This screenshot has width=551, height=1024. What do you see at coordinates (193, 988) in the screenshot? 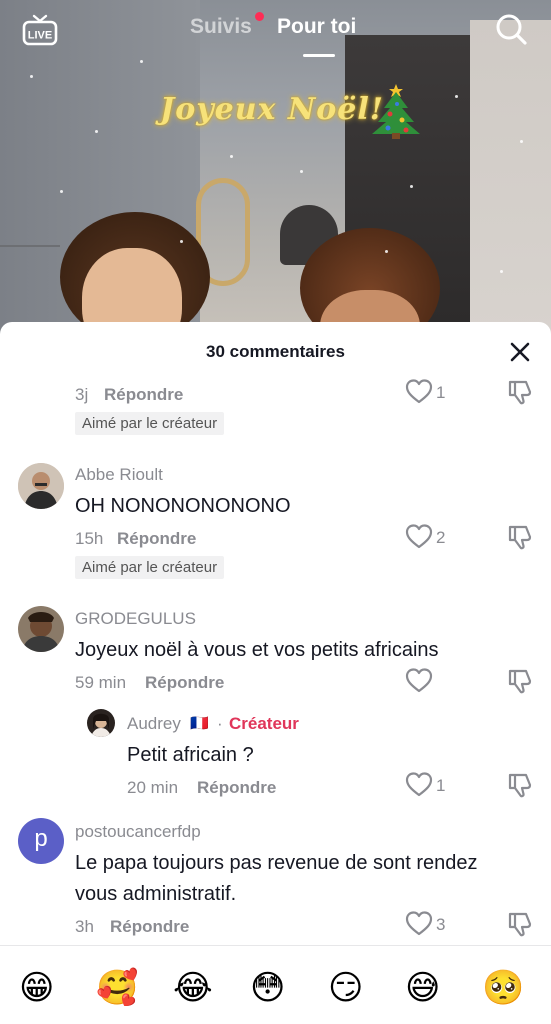
I see `emoji-tears-of-joy: 😂` at bounding box center [193, 988].